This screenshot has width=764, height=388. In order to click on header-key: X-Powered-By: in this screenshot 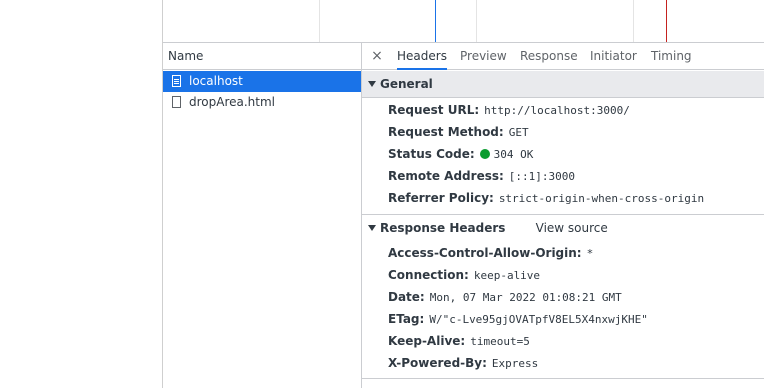, I will do `click(437, 363)`.